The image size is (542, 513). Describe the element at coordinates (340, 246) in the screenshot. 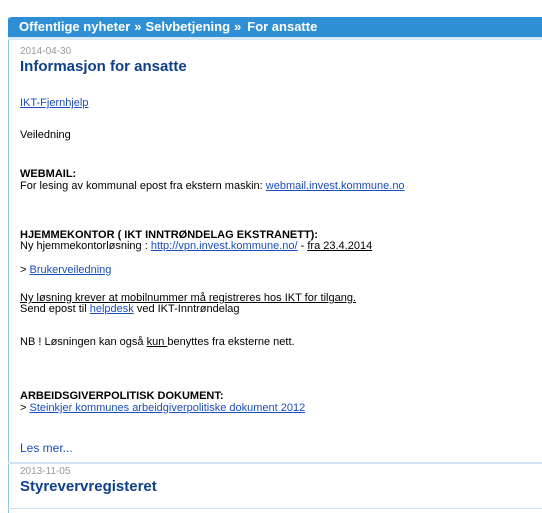

I see `vpn-date: fra 23.4.2014` at that location.